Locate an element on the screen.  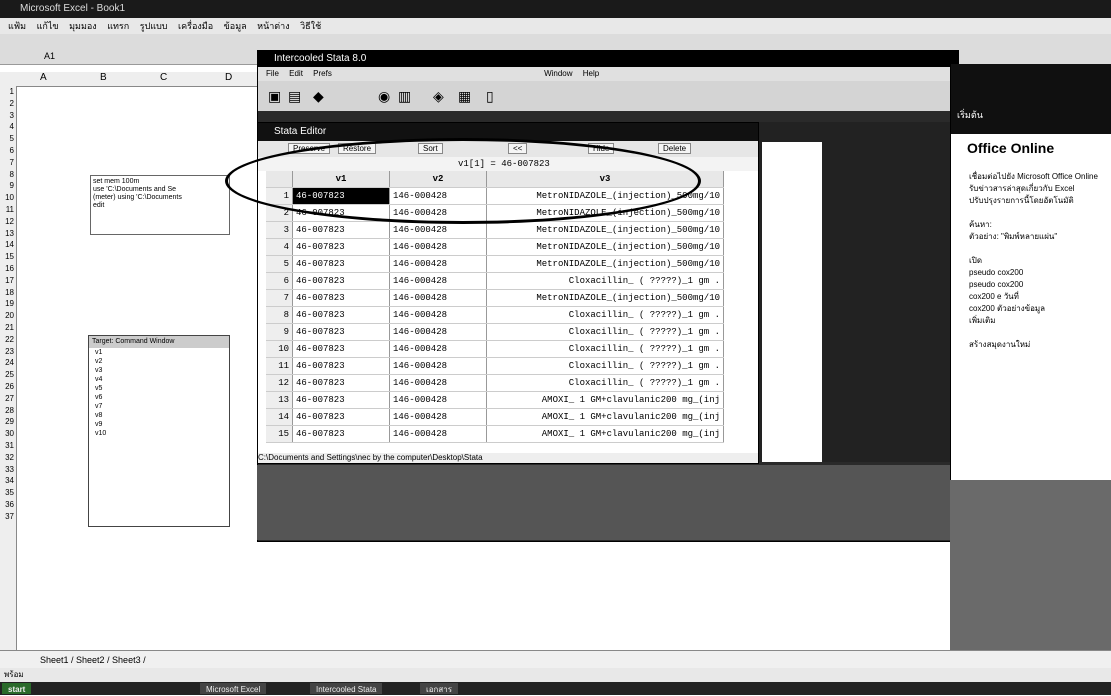
row-header: 23 is located at coordinates (8, 352).